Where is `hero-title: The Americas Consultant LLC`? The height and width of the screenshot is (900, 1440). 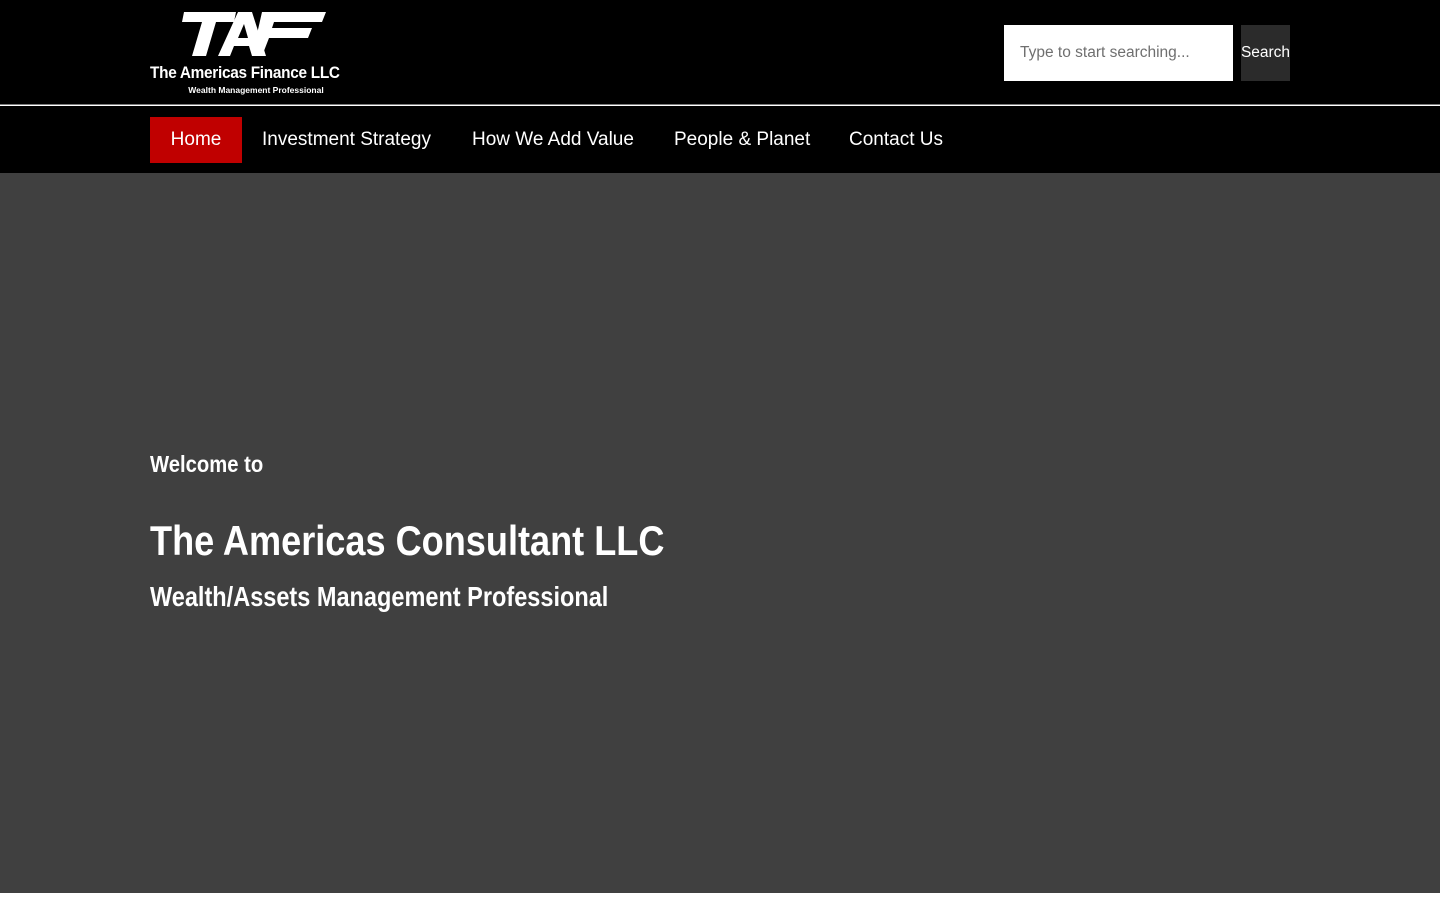
hero-title: The Americas Consultant LLC is located at coordinates (407, 540).